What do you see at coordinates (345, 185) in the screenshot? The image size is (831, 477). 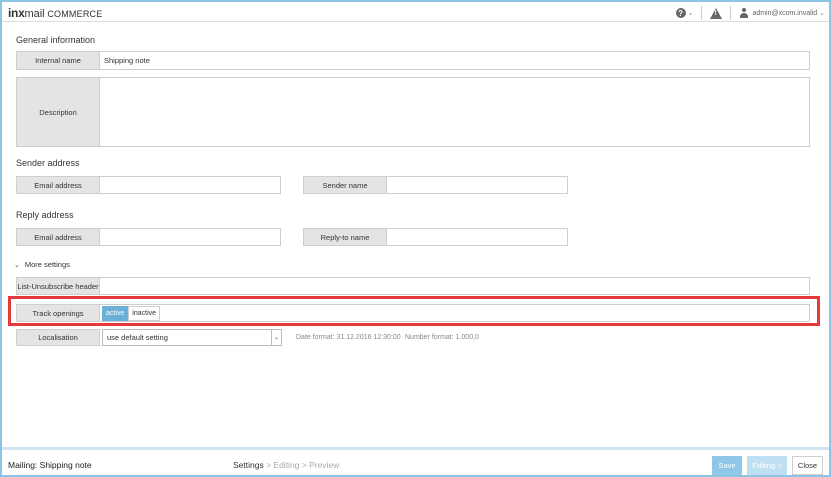 I see `sender-name-label: Sender name` at bounding box center [345, 185].